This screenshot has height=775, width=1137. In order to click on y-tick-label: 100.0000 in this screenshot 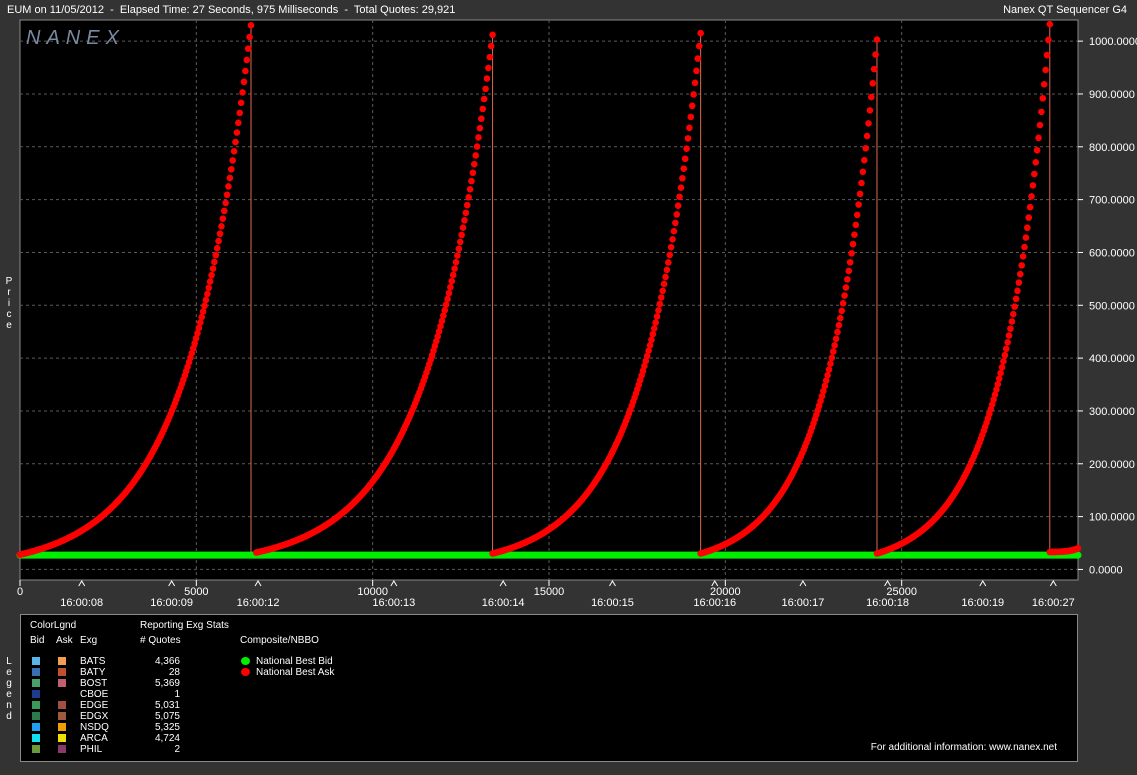, I will do `click(1112, 518)`.